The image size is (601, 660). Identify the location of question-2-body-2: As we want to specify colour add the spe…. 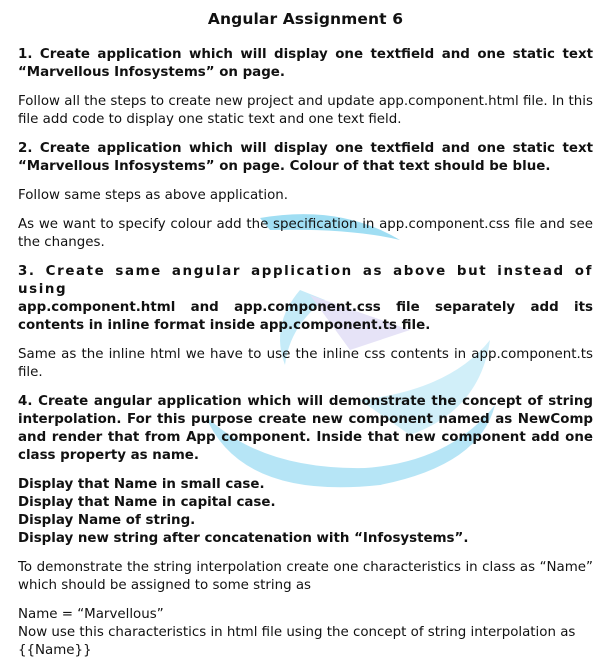
(305, 233).